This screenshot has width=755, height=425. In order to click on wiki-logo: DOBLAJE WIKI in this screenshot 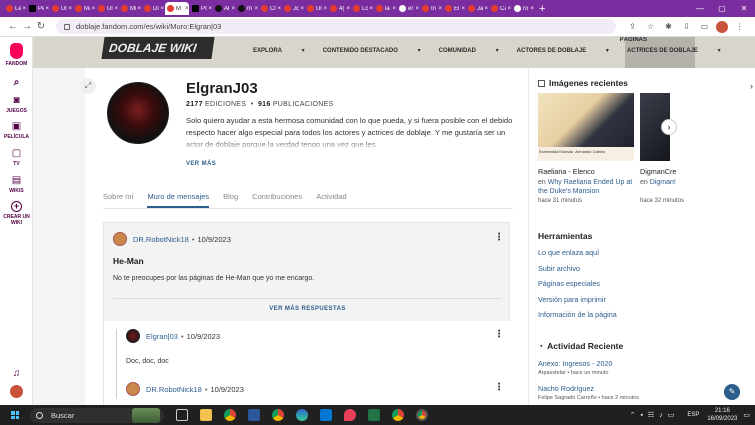, I will do `click(158, 48)`.